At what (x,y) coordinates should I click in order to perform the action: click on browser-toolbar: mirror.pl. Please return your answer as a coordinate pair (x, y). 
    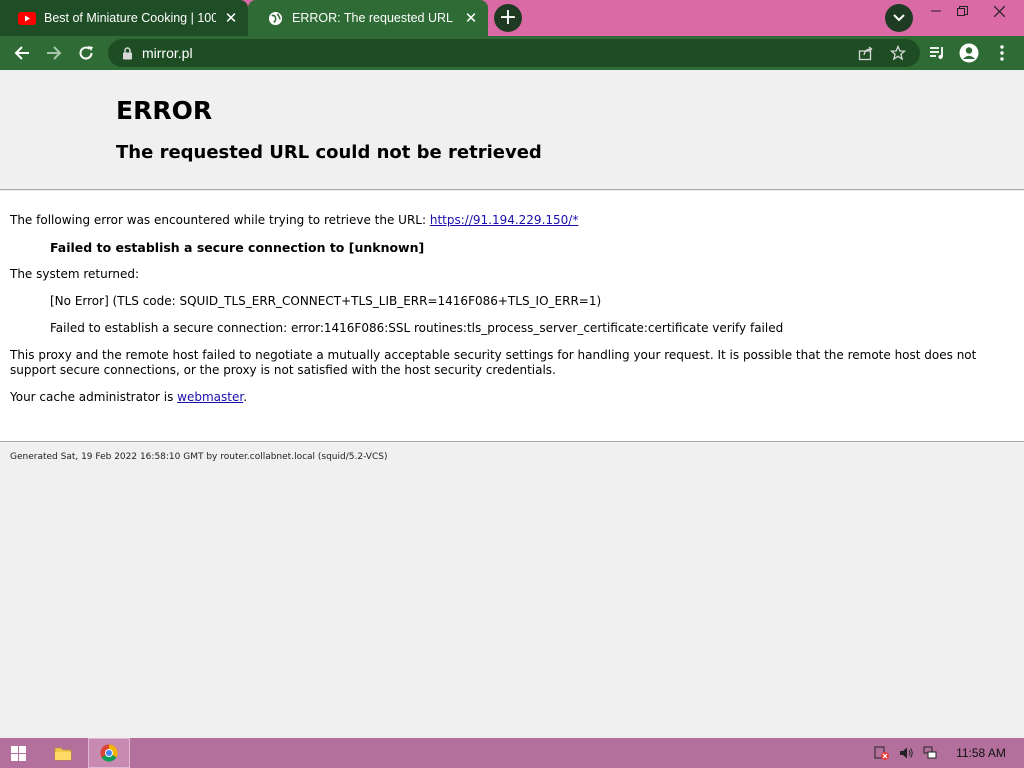
    Looking at the image, I should click on (512, 53).